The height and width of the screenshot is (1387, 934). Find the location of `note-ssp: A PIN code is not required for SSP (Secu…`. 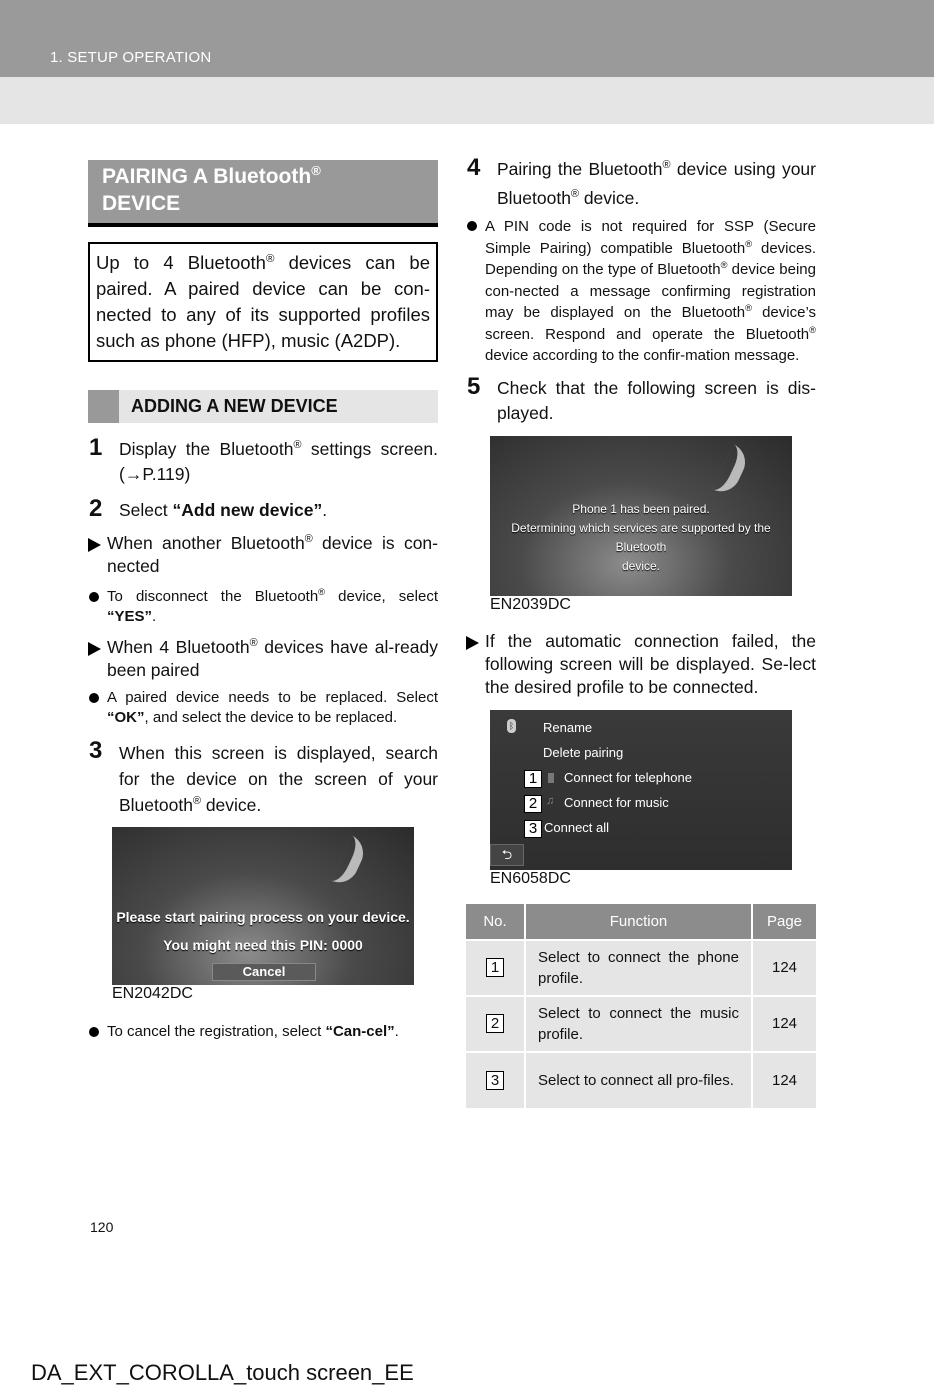

note-ssp: A PIN code is not required for SSP (Secu… is located at coordinates (641, 291).